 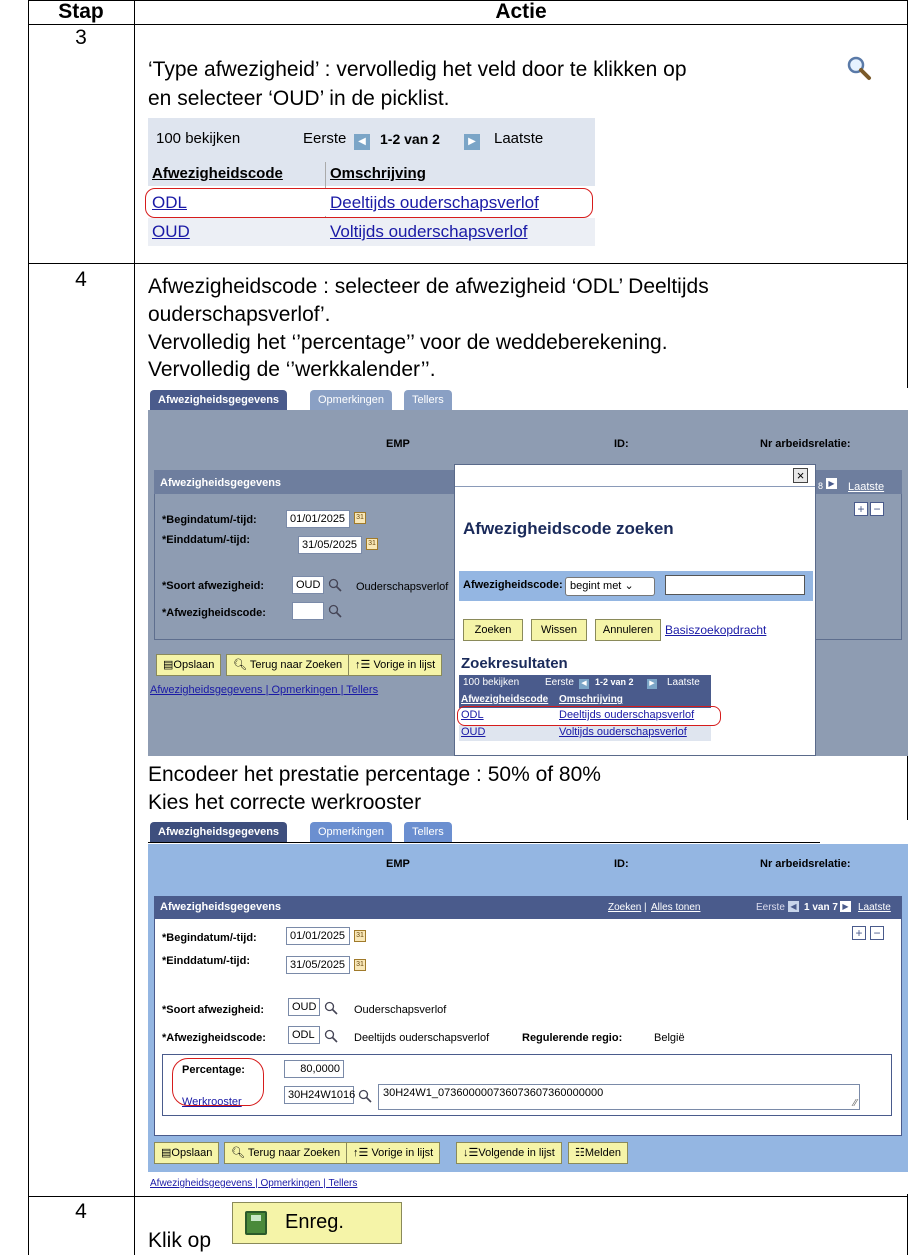 What do you see at coordinates (206, 961) in the screenshot?
I see `end-date-label: *Einddatum/-tijd:` at bounding box center [206, 961].